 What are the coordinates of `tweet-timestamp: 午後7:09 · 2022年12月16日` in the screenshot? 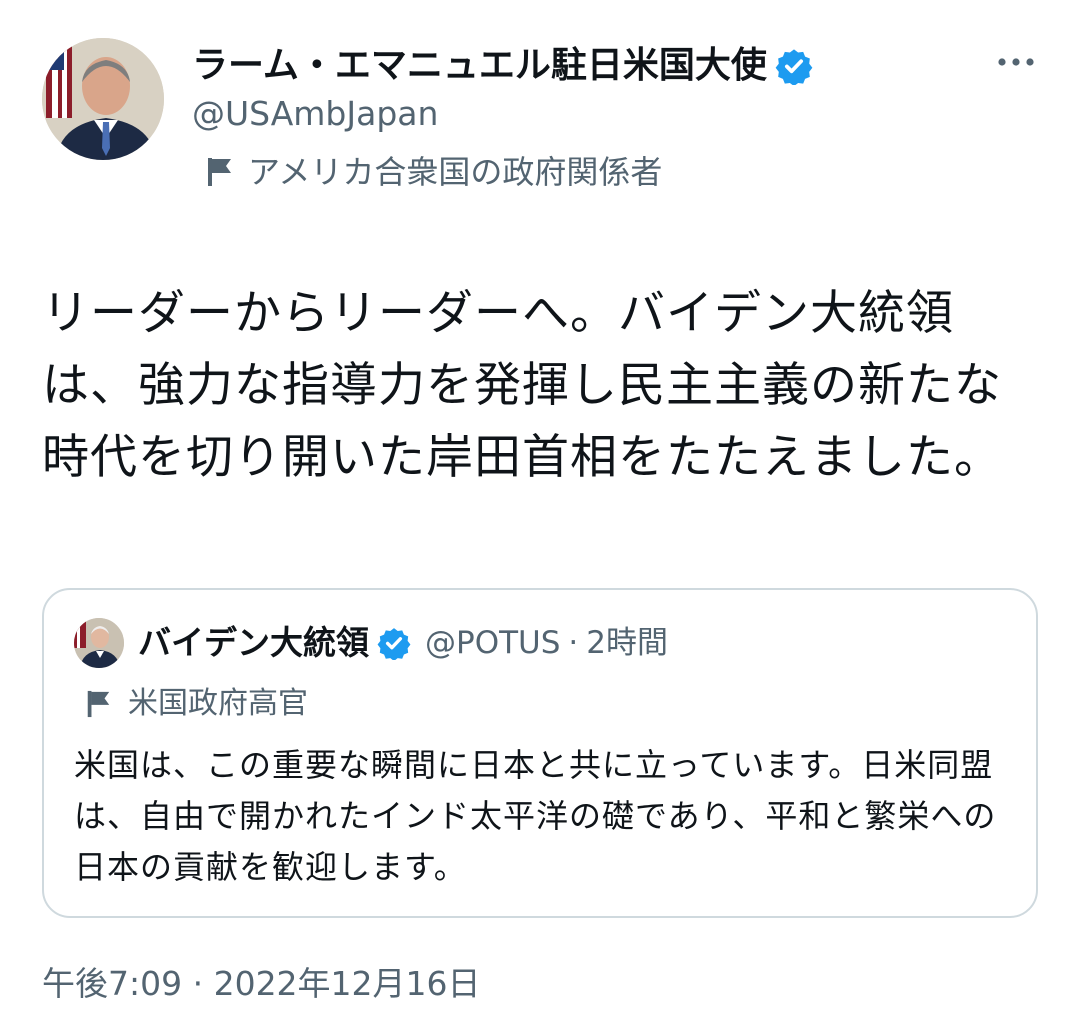 It's located at (261, 984).